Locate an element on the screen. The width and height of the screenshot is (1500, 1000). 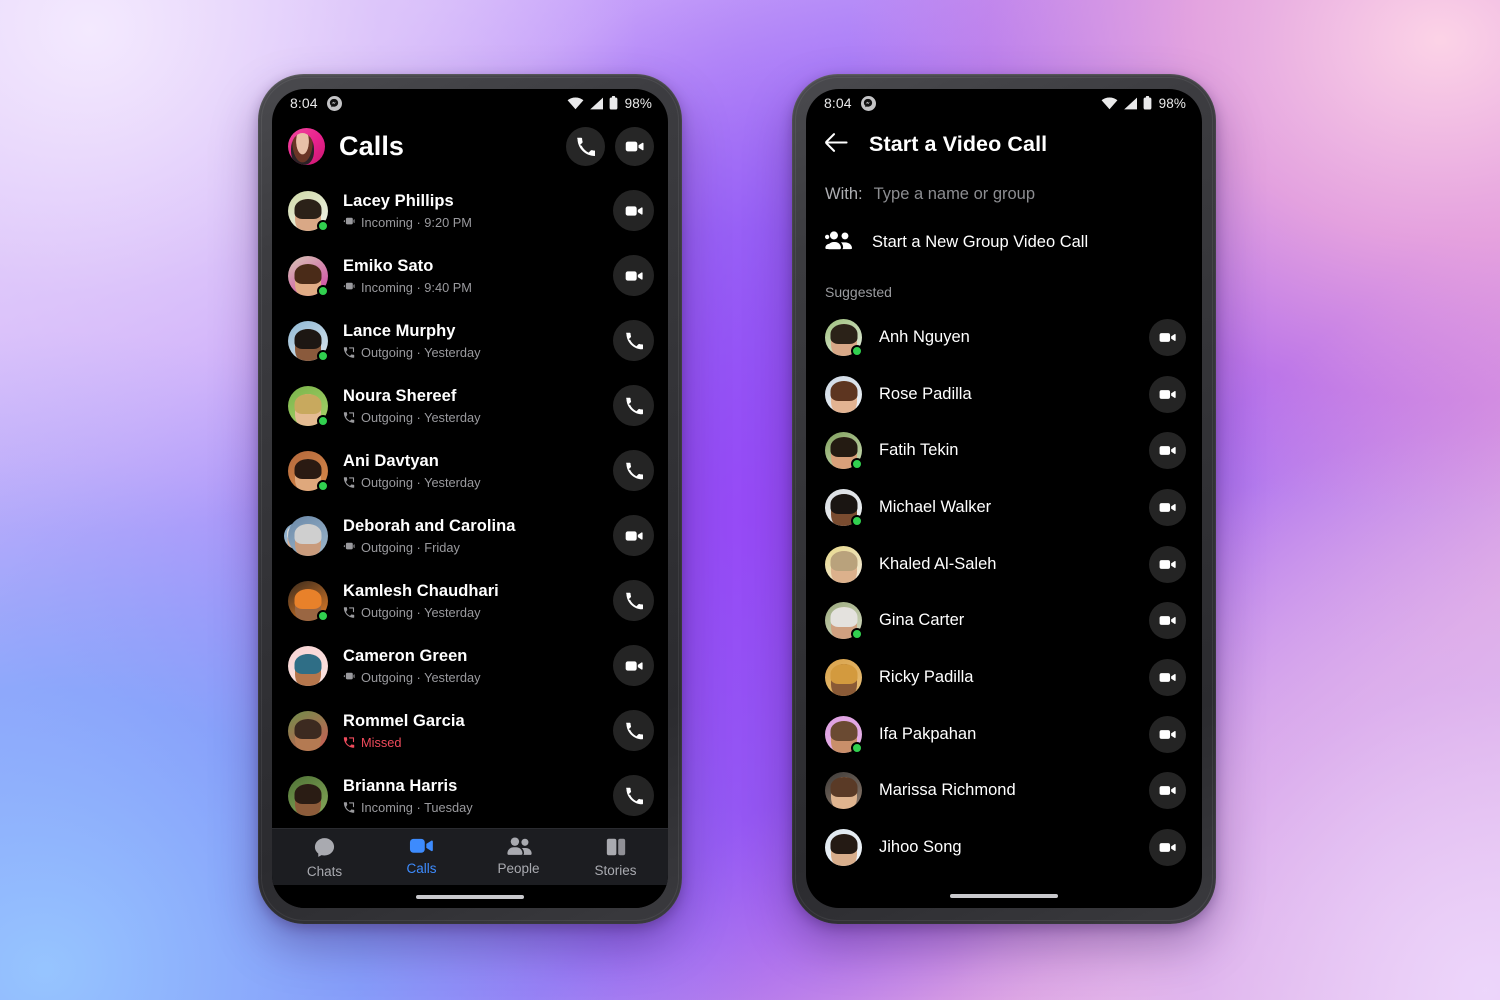
call-row: Deborah and Carolina Outgoing · Friday is located at coordinates (470, 535).